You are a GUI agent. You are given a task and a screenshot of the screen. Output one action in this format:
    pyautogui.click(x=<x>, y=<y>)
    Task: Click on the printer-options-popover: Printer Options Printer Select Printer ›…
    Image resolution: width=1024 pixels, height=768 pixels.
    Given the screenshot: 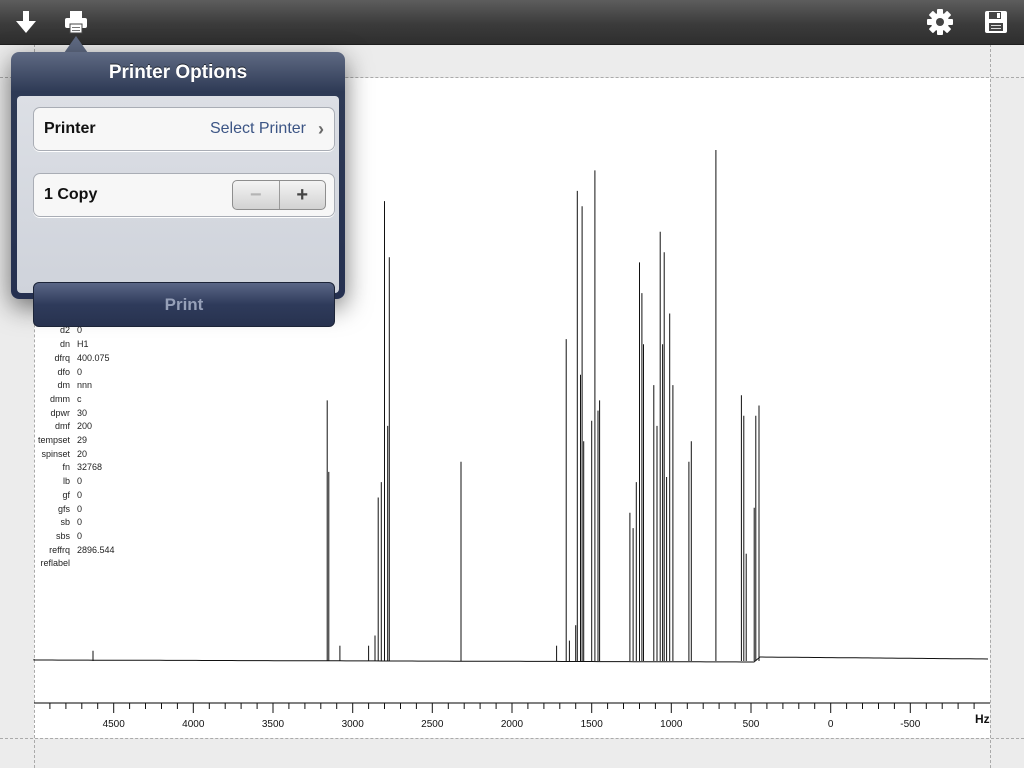 What is the action you would take?
    pyautogui.click(x=178, y=189)
    